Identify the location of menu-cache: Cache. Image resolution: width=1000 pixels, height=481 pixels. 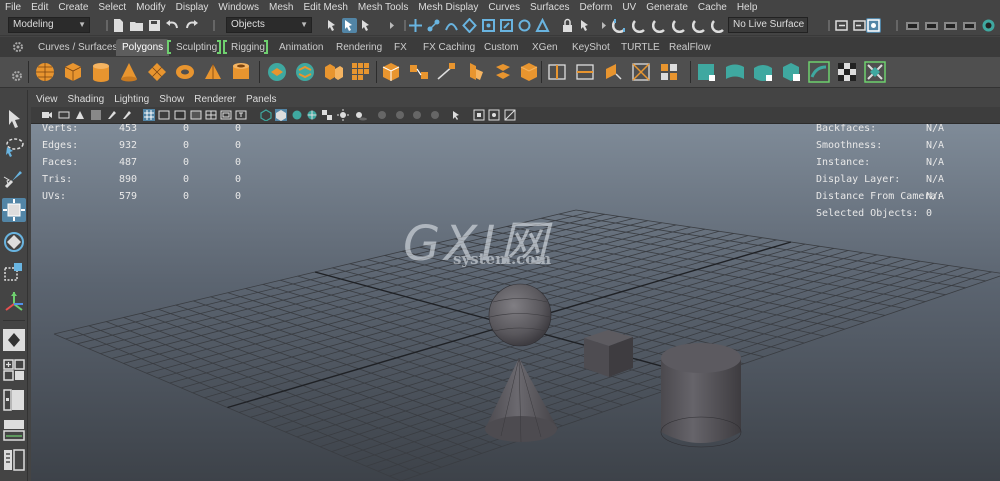
(712, 7).